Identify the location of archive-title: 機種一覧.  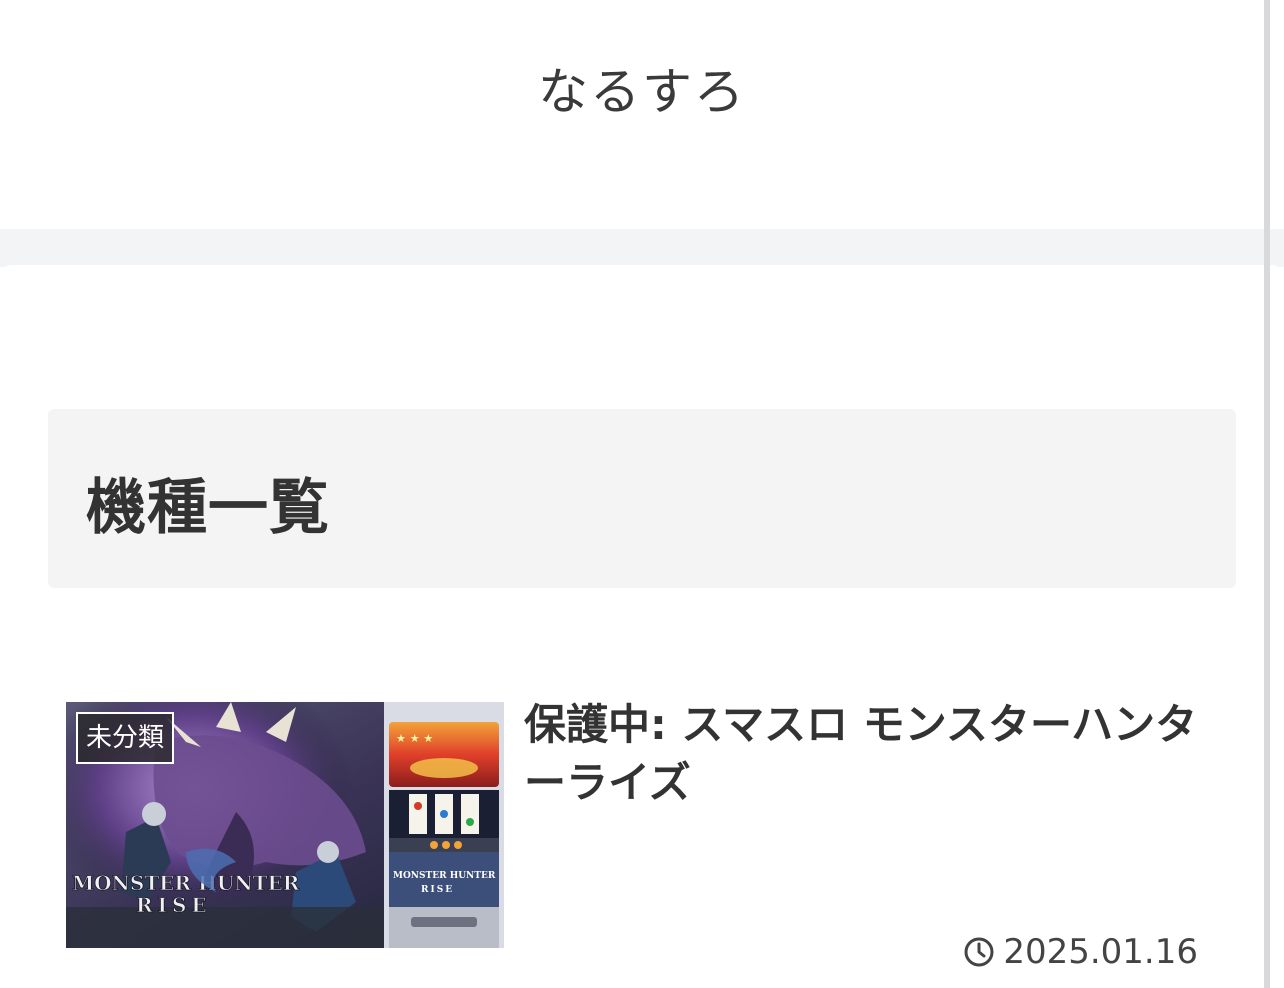
(208, 508).